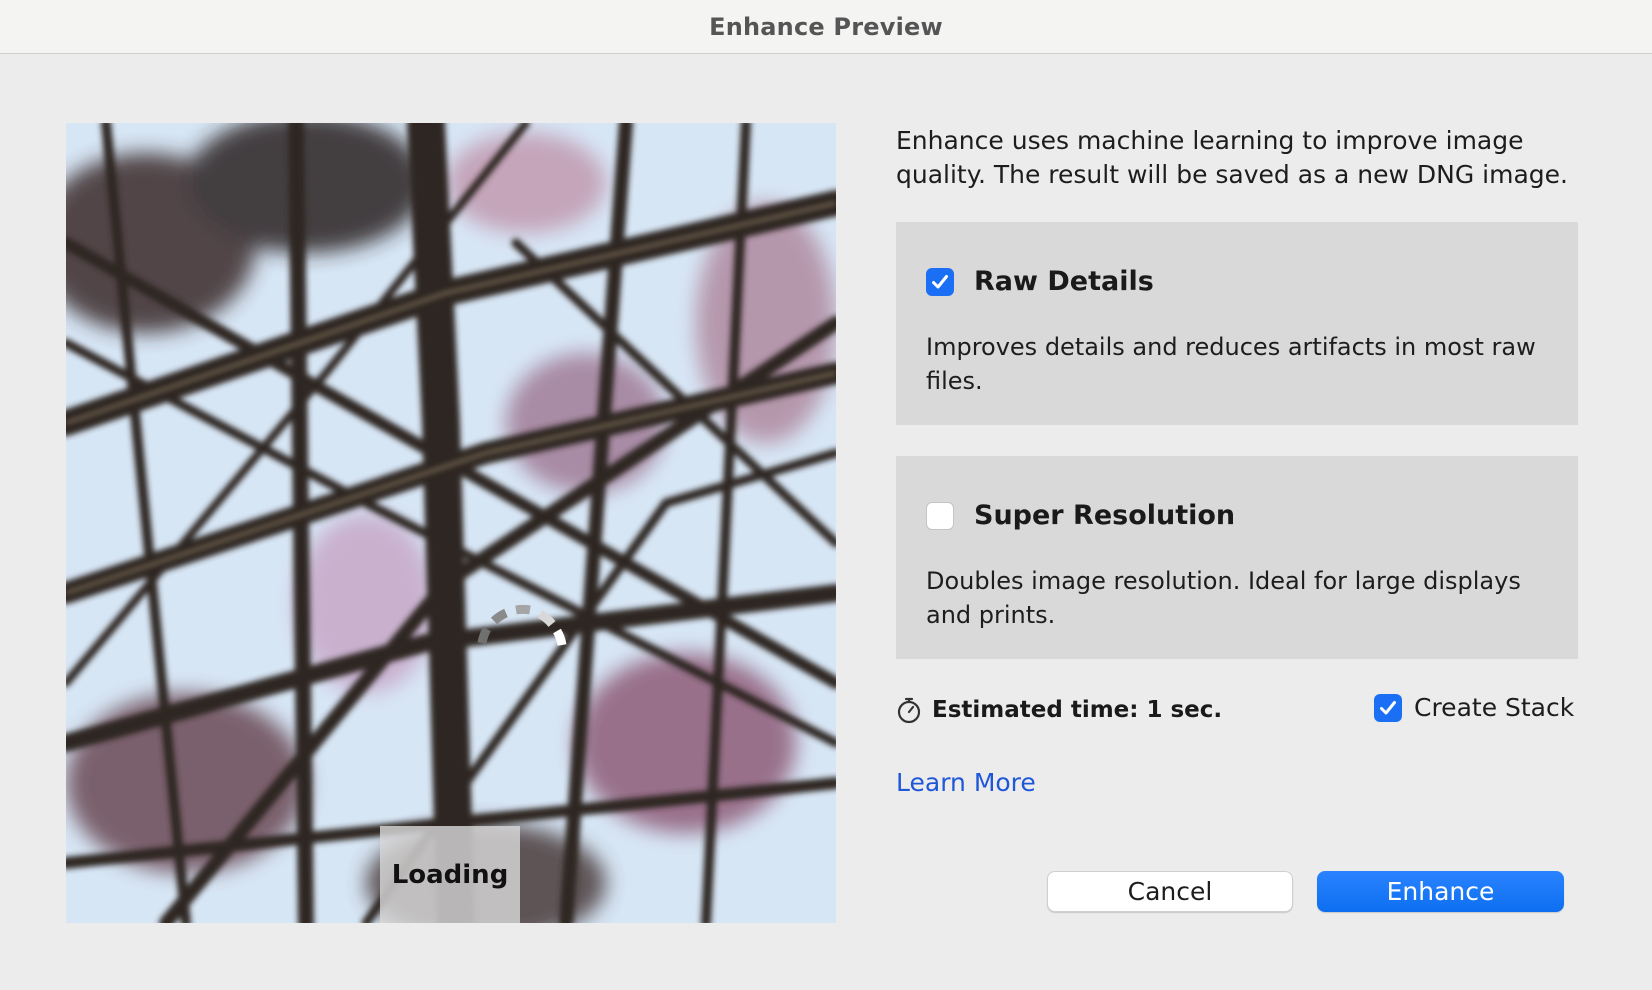  I want to click on loading-label: Loading, so click(450, 874).